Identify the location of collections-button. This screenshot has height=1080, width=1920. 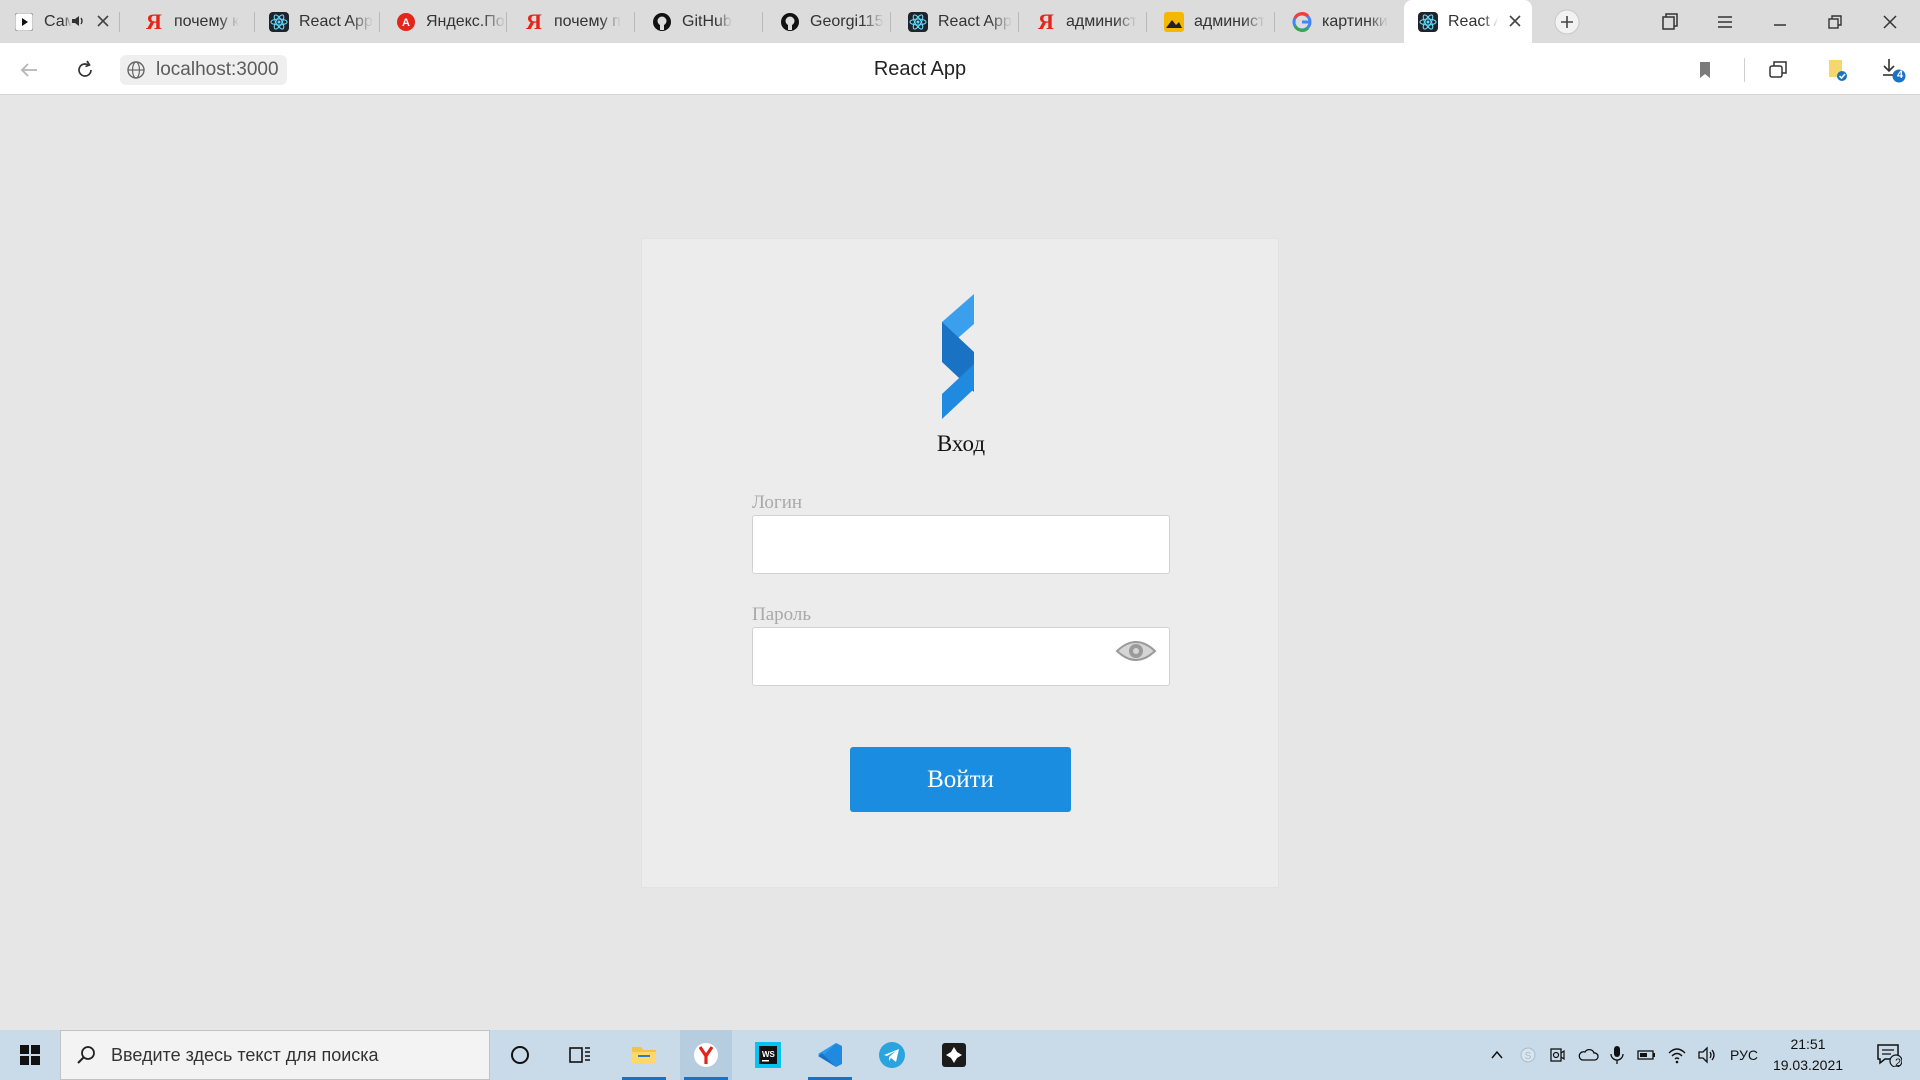
(1779, 70).